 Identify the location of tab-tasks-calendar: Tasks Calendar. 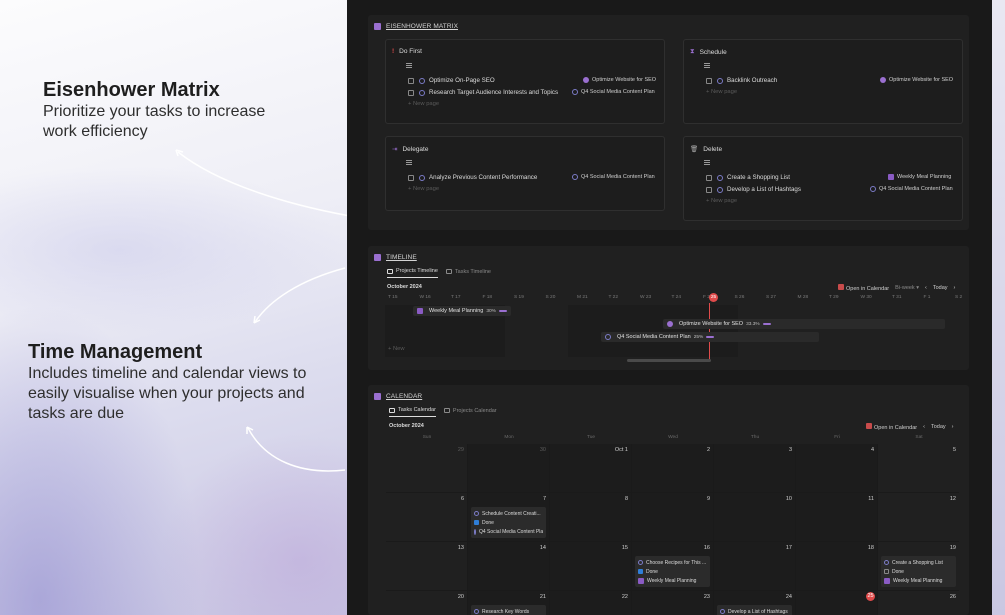
(412, 412).